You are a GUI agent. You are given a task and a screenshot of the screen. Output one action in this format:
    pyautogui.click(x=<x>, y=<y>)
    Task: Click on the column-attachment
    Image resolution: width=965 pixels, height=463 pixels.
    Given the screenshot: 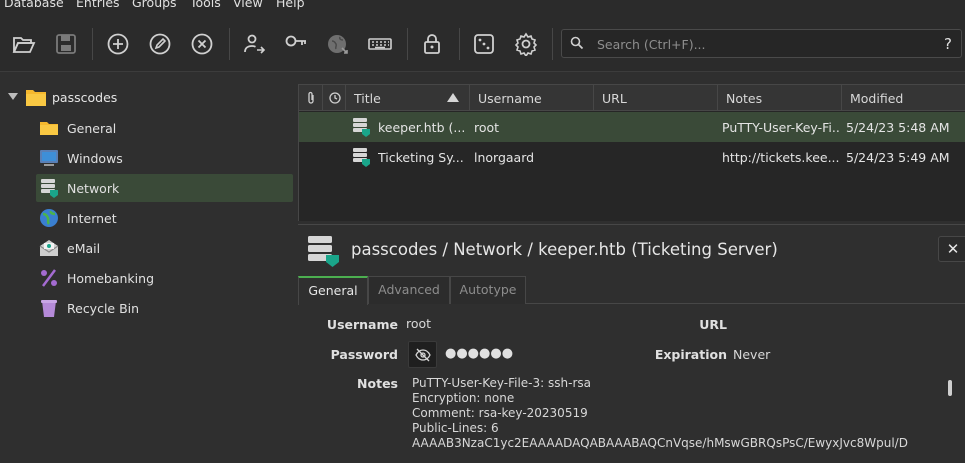 What is the action you would take?
    pyautogui.click(x=311, y=98)
    